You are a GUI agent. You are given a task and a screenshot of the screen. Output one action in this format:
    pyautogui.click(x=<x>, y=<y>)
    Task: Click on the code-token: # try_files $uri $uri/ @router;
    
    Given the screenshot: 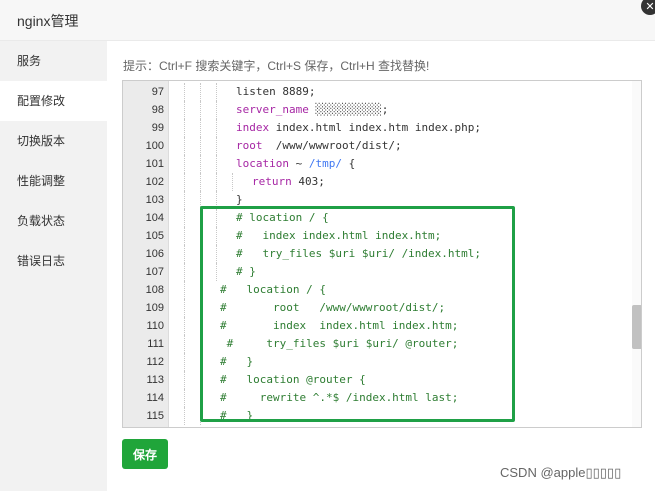 What is the action you would take?
    pyautogui.click(x=339, y=343)
    